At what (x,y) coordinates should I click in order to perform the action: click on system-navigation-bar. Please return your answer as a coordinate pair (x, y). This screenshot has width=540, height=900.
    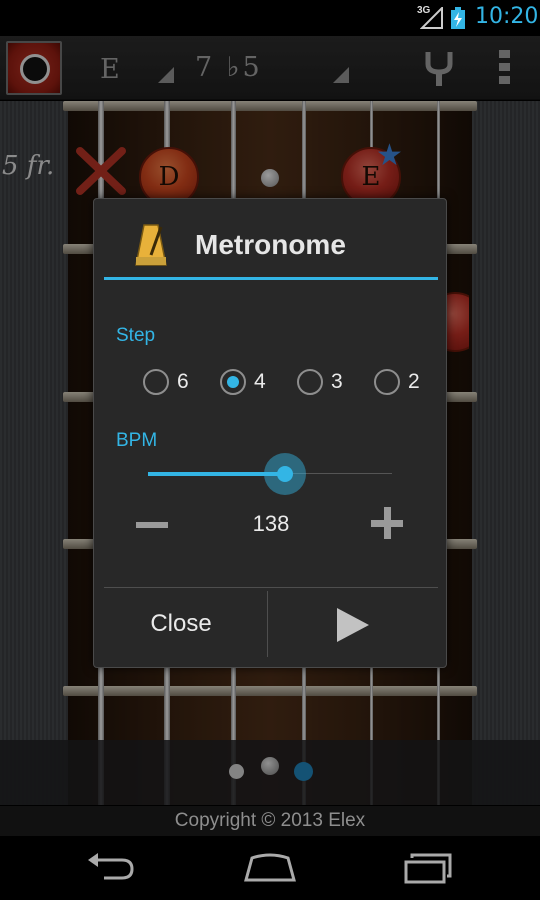
    Looking at the image, I should click on (270, 868).